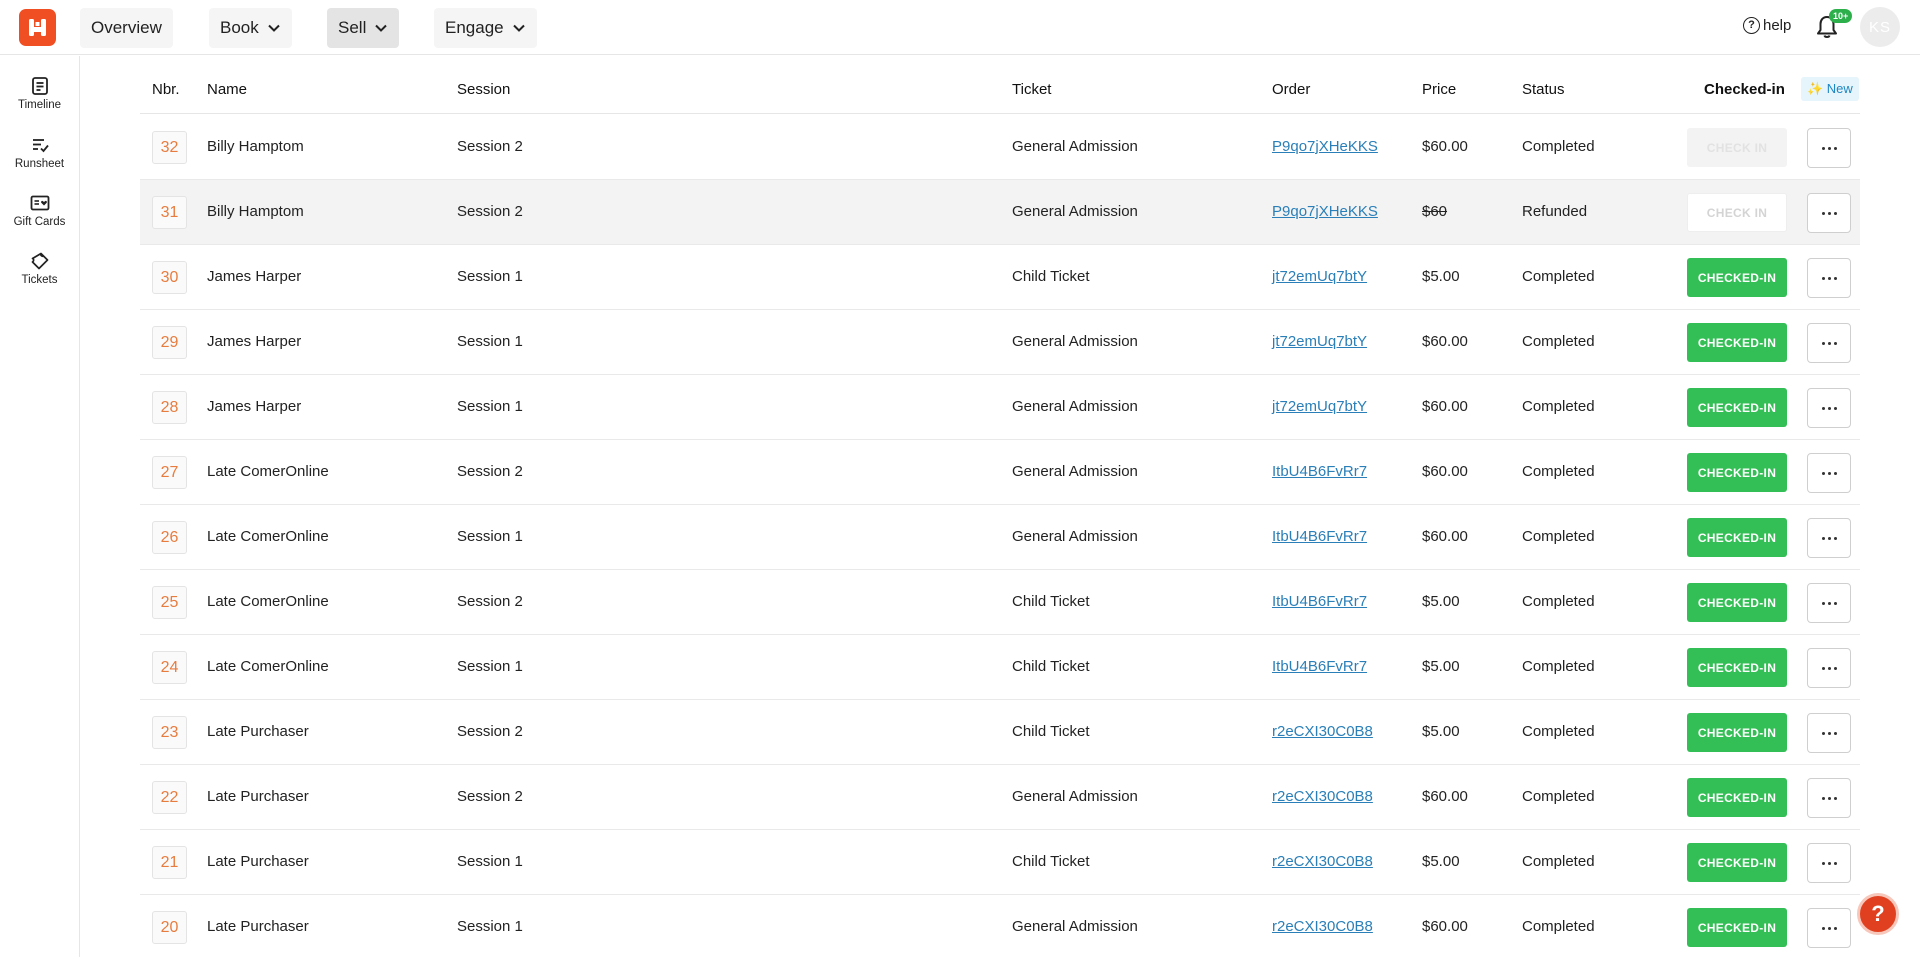 The image size is (1920, 957). Describe the element at coordinates (1291, 89) in the screenshot. I see `column-header-order: Order` at that location.